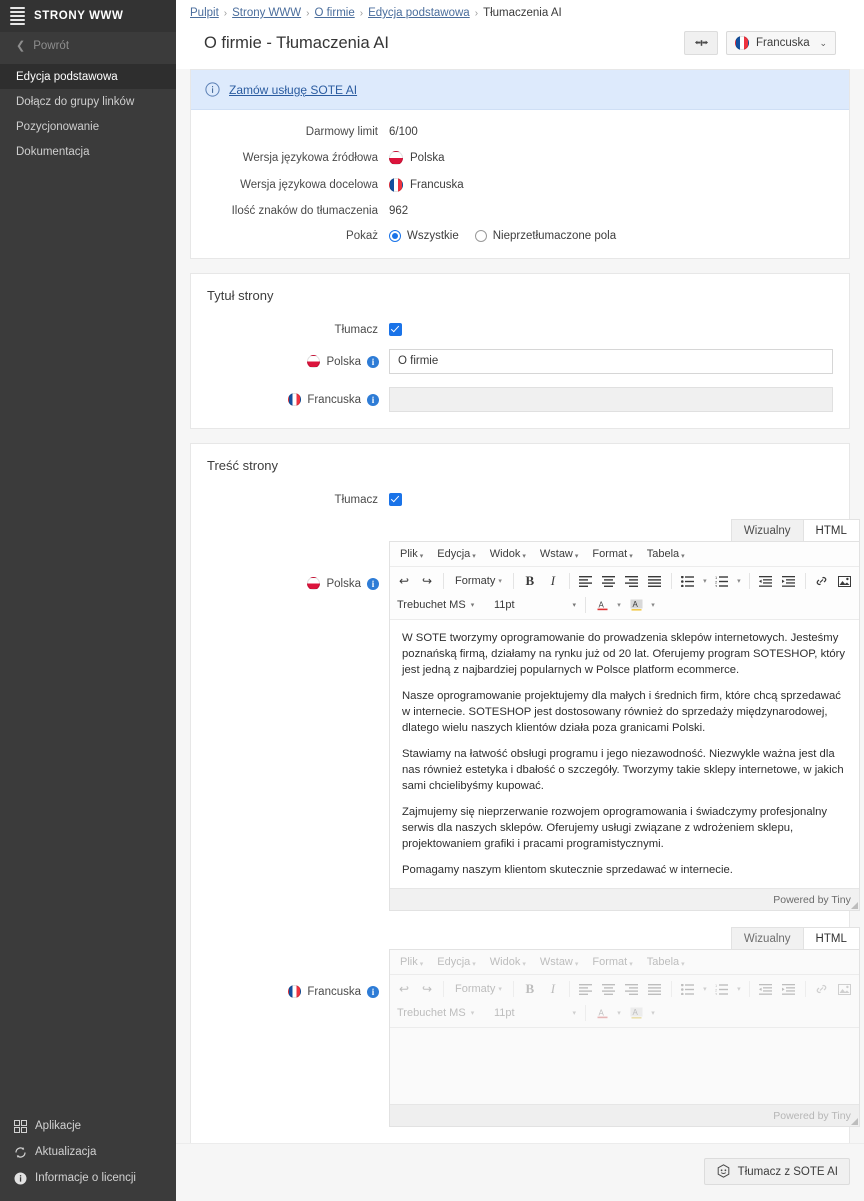 This screenshot has width=864, height=1201. I want to click on flag-france-icon, so click(295, 399).